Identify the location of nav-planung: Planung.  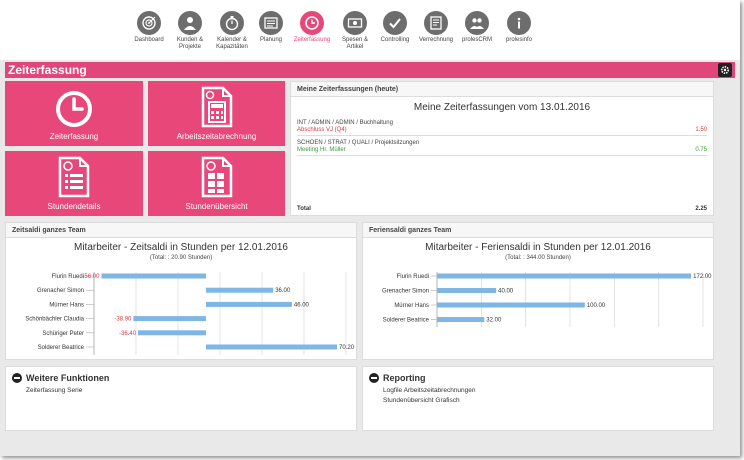
(271, 27).